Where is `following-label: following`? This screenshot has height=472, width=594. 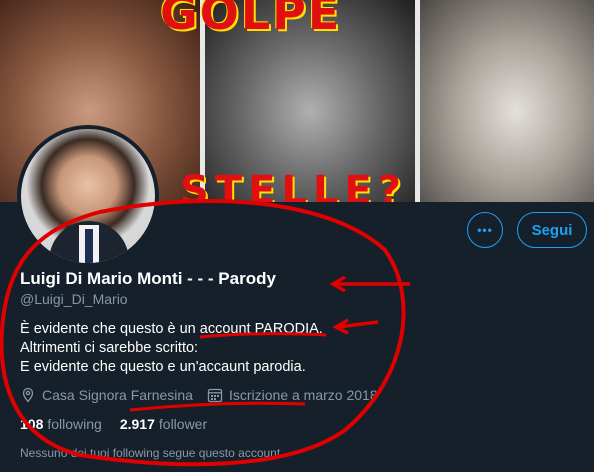 following-label: following is located at coordinates (74, 424).